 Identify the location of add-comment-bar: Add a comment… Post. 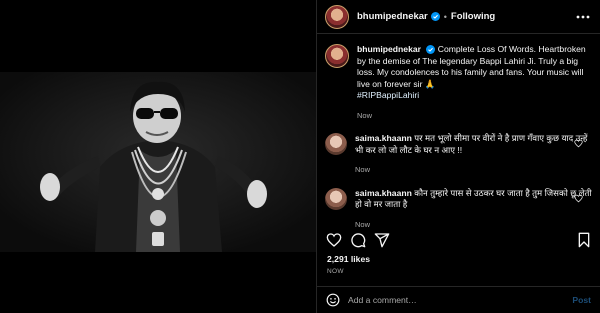
(458, 299).